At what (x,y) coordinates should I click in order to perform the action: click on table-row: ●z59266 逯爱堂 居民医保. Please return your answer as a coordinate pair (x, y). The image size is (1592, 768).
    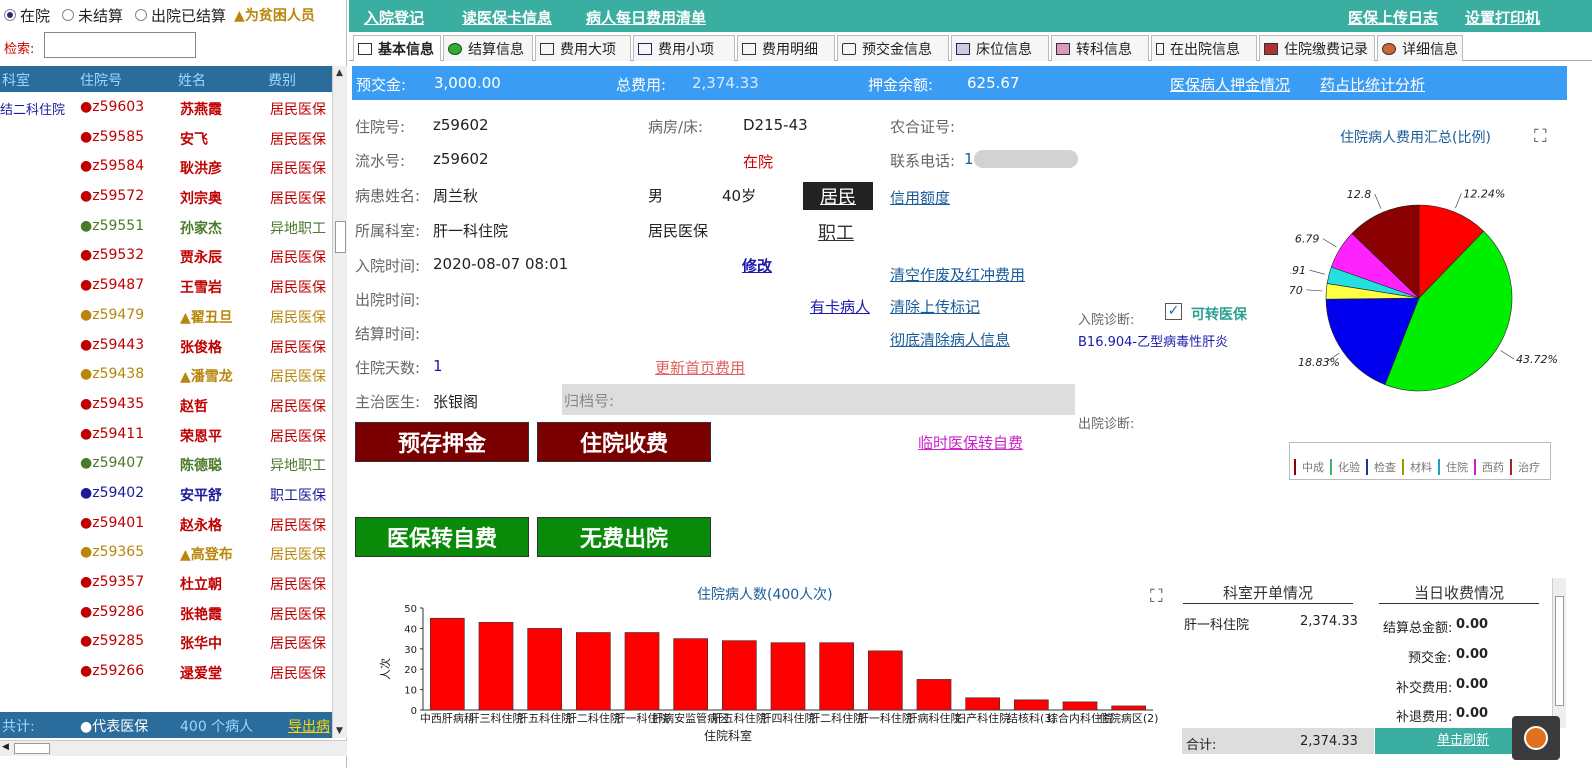
    Looking at the image, I should click on (166, 673).